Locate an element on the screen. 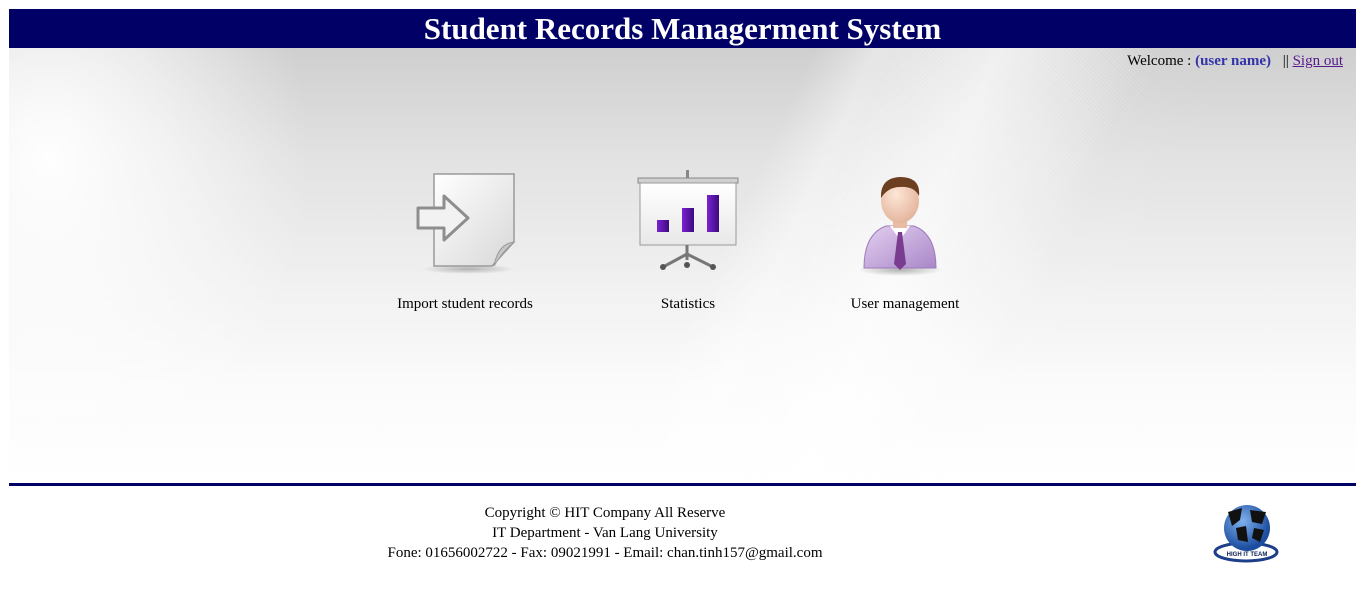  hit-team-logo-icon: HIGH IT TEAM is located at coordinates (1246, 534).